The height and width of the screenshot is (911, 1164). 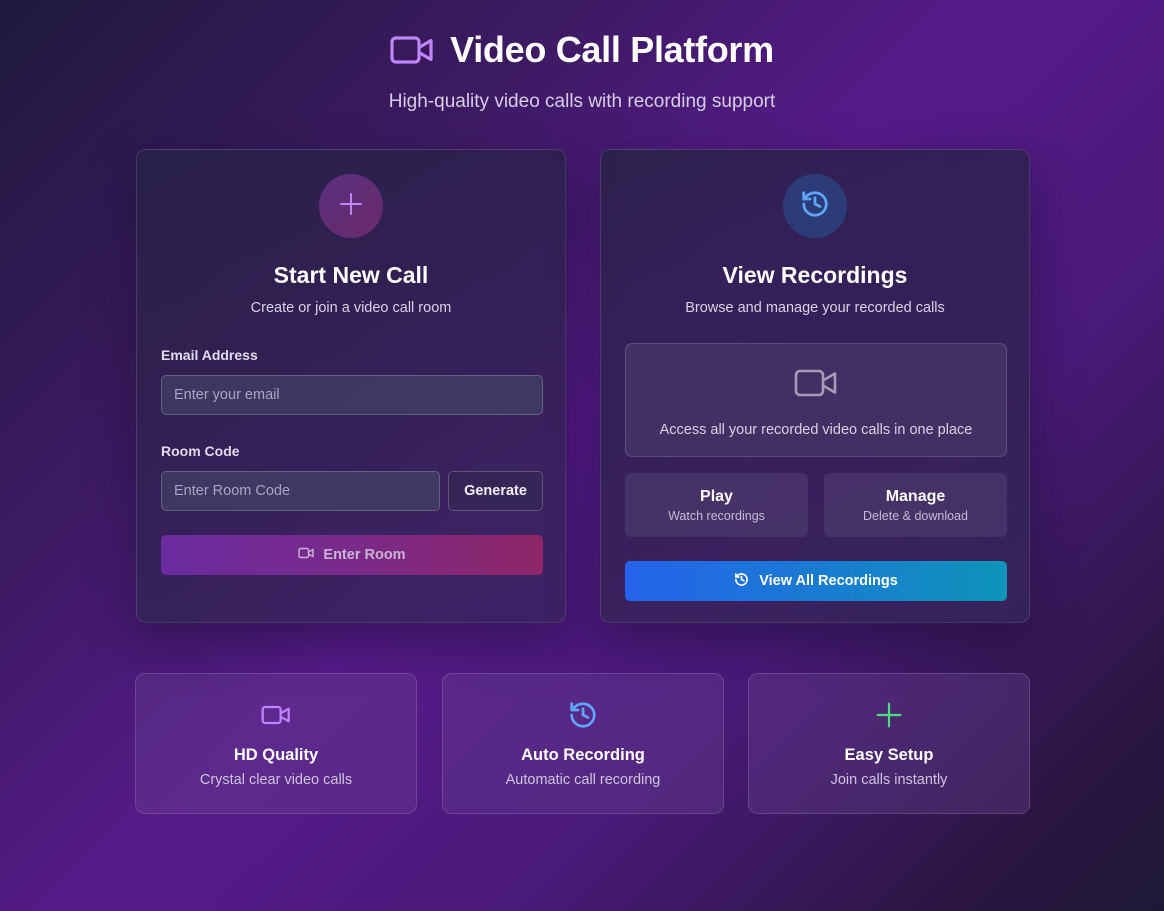 I want to click on feature-description: Join calls instantly, so click(x=889, y=780).